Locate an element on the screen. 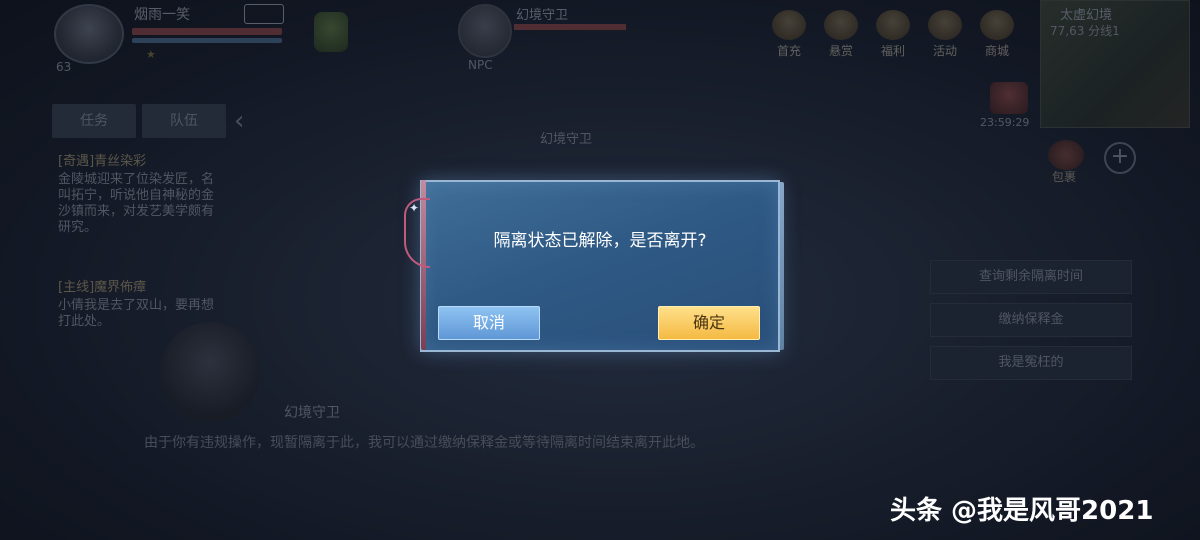  feather-icon: ✦ is located at coordinates (414, 208).